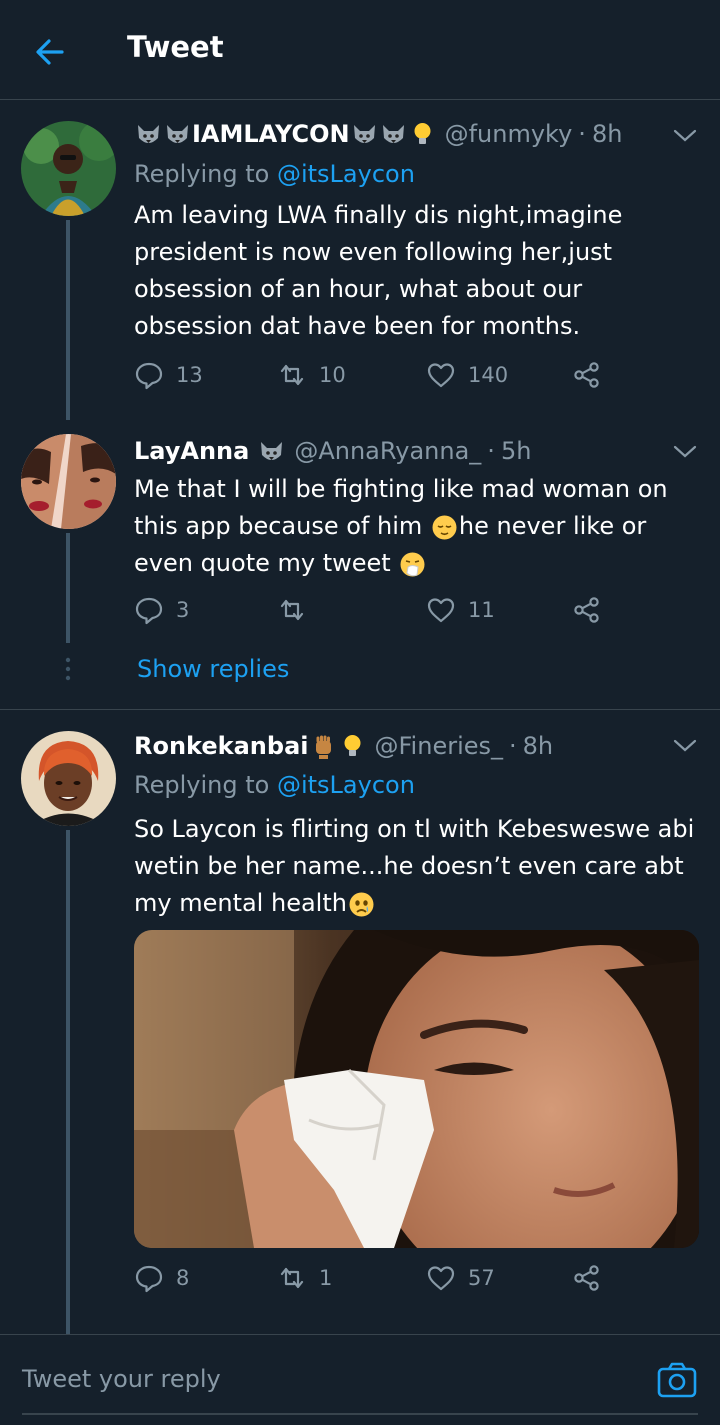  I want to click on reply-count: 8, so click(183, 1278).